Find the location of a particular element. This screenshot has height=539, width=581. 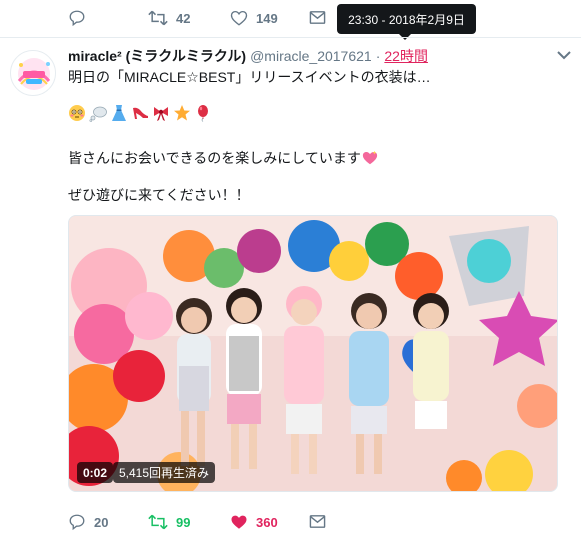

tooltip-text: 23:30 - 2018年2月9日 is located at coordinates (406, 19).